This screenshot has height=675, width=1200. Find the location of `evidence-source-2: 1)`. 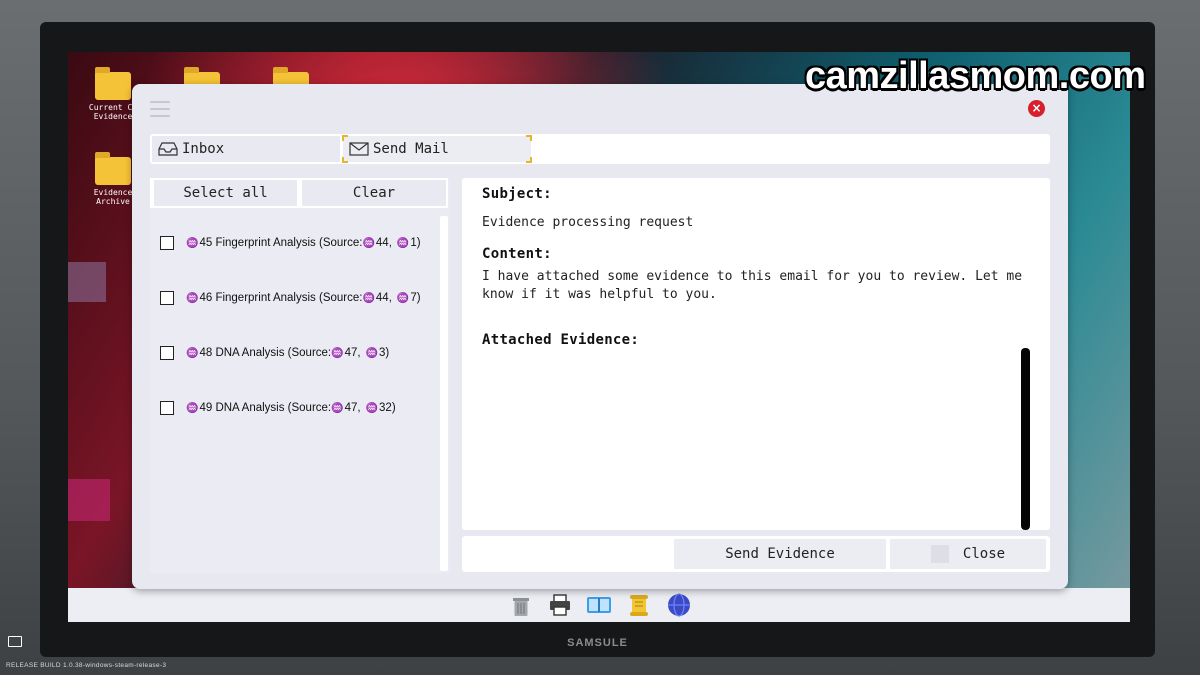

evidence-source-2: 1) is located at coordinates (415, 243).